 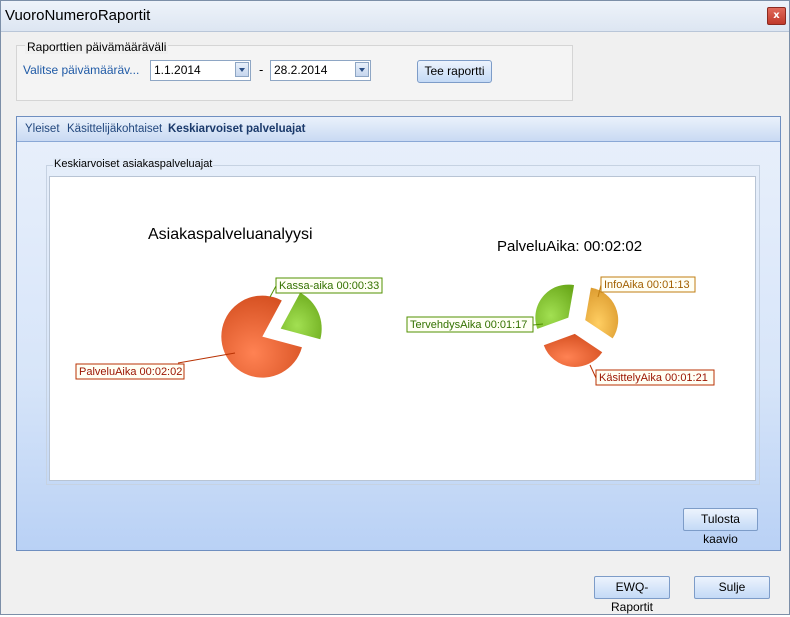 I want to click on chart-2-data-label-3: TervehdysAika 00:01:17, so click(x=468, y=325).